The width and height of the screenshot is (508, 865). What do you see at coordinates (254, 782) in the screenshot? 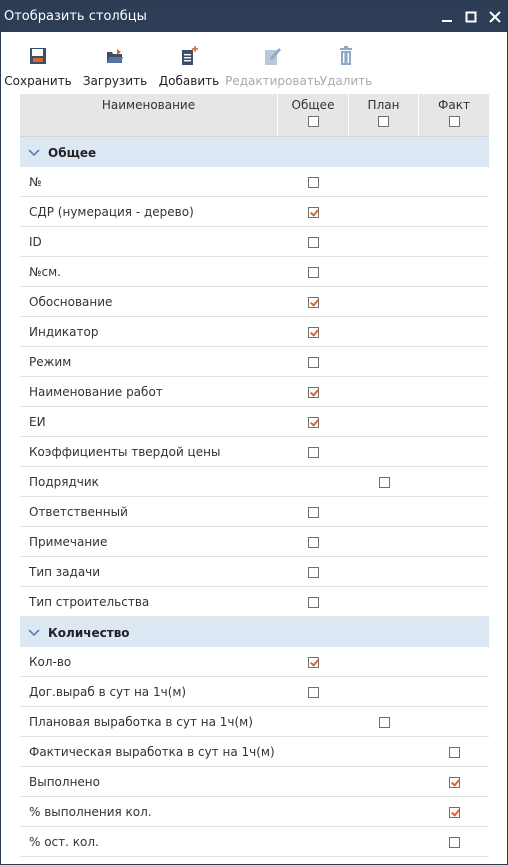
I see `table-row: Выполнено` at bounding box center [254, 782].